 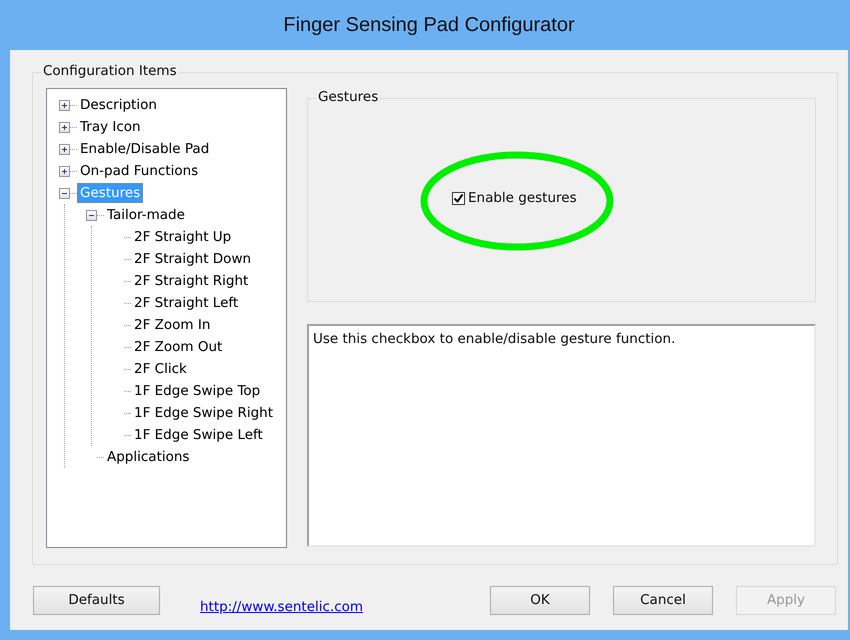 What do you see at coordinates (663, 600) in the screenshot?
I see `dialog-button: Cancel` at bounding box center [663, 600].